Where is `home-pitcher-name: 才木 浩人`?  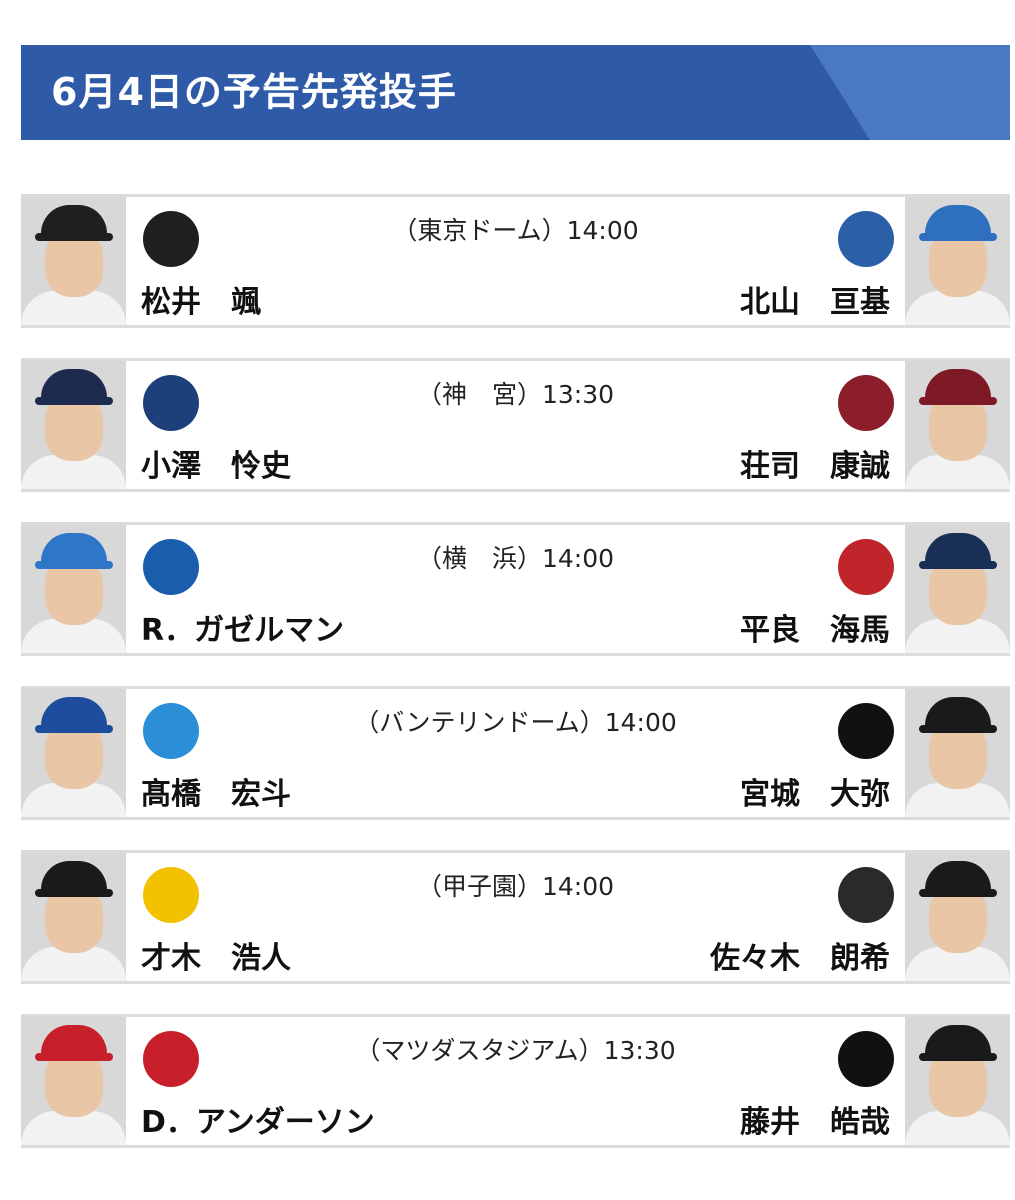
home-pitcher-name: 才木 浩人 is located at coordinates (216, 958).